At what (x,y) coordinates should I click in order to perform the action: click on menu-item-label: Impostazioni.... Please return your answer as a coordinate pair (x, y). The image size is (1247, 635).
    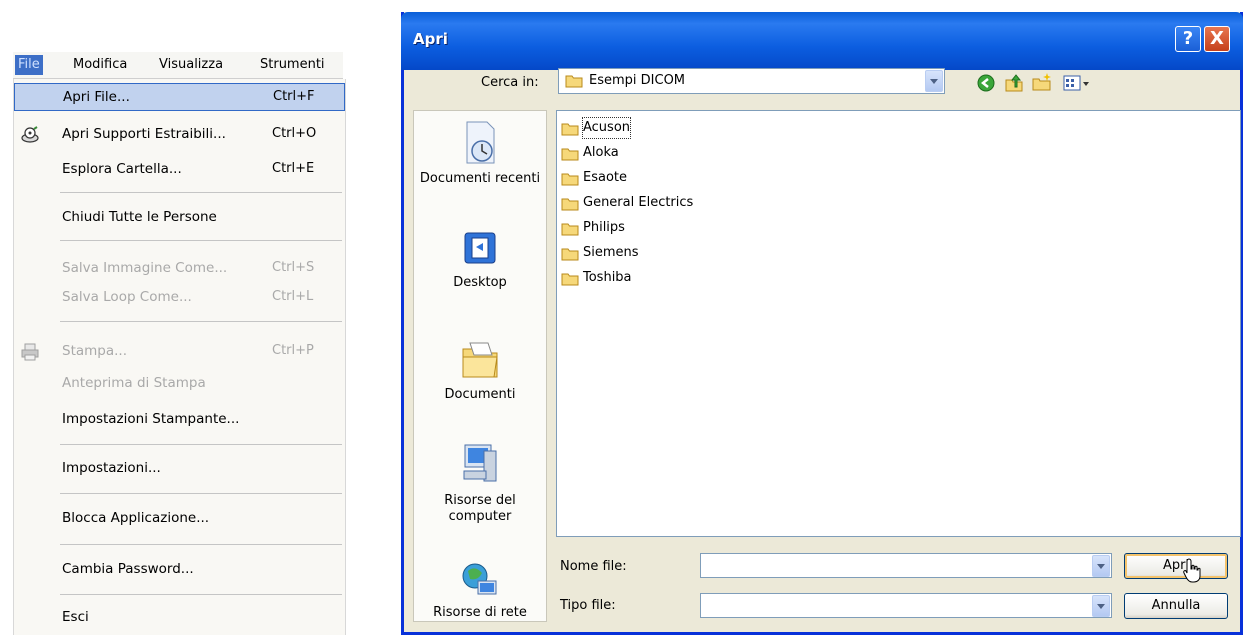
    Looking at the image, I should click on (111, 468).